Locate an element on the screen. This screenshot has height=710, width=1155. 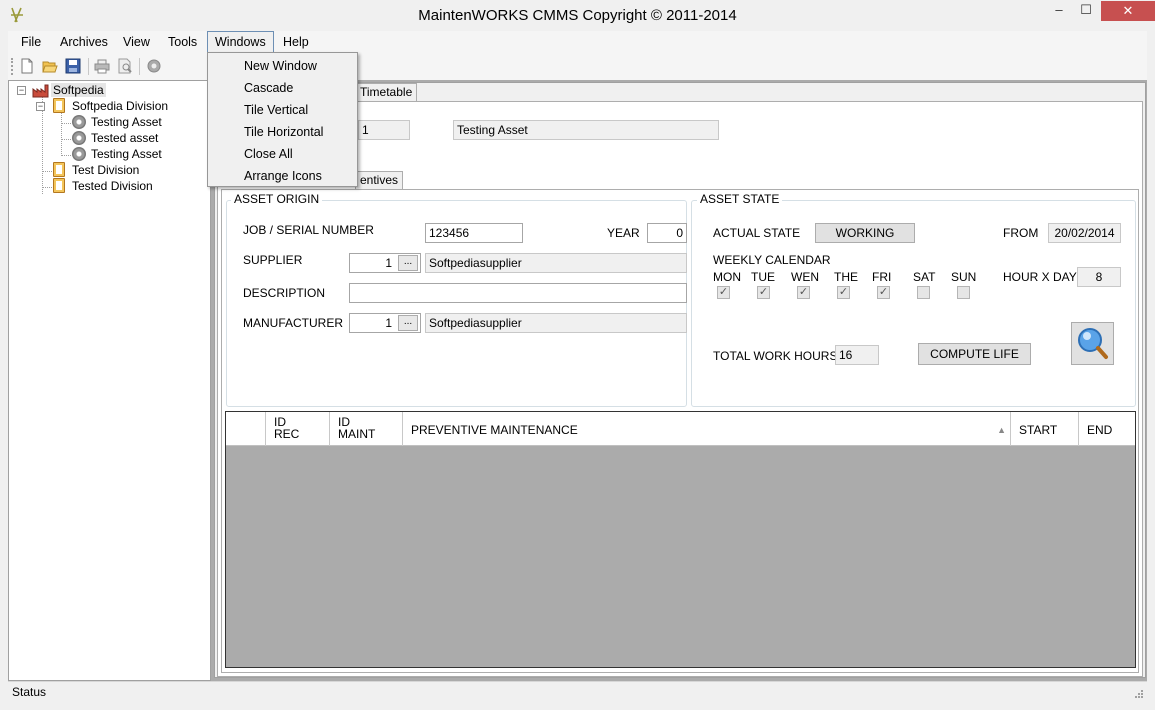
column-id-rec-line2: REC is located at coordinates (287, 434).